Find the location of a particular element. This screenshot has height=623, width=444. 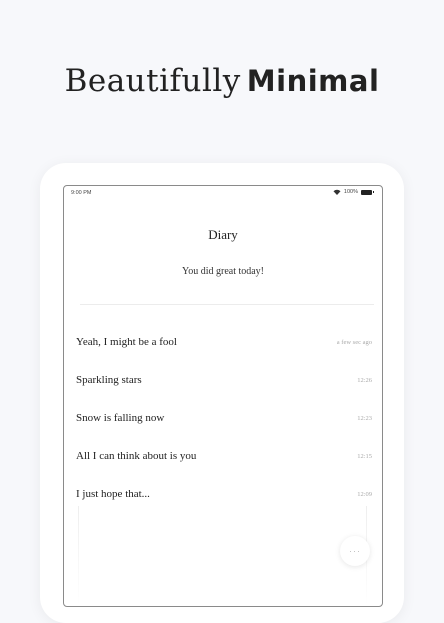

entry-text: All I can think about is you is located at coordinates (136, 456).